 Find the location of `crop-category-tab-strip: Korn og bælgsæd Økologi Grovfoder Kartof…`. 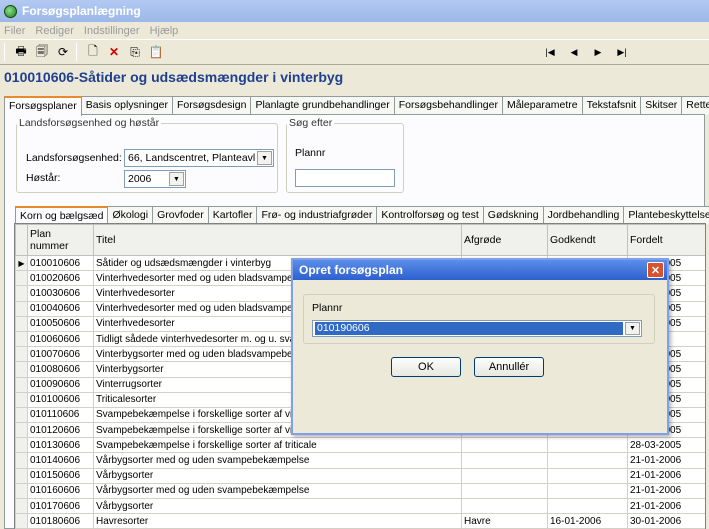

crop-category-tab-strip: Korn og bælgsæd Økologi Grovfoder Kartof… is located at coordinates (362, 215).